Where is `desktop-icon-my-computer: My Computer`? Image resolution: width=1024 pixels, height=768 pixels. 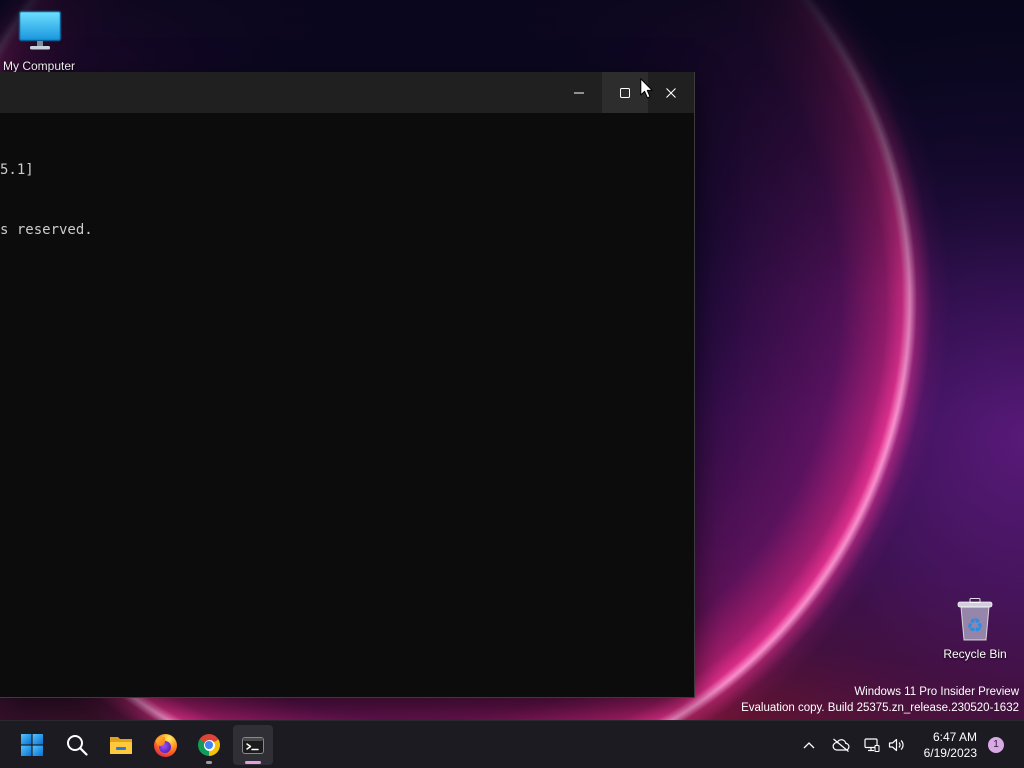 desktop-icon-my-computer: My Computer is located at coordinates (39, 39).